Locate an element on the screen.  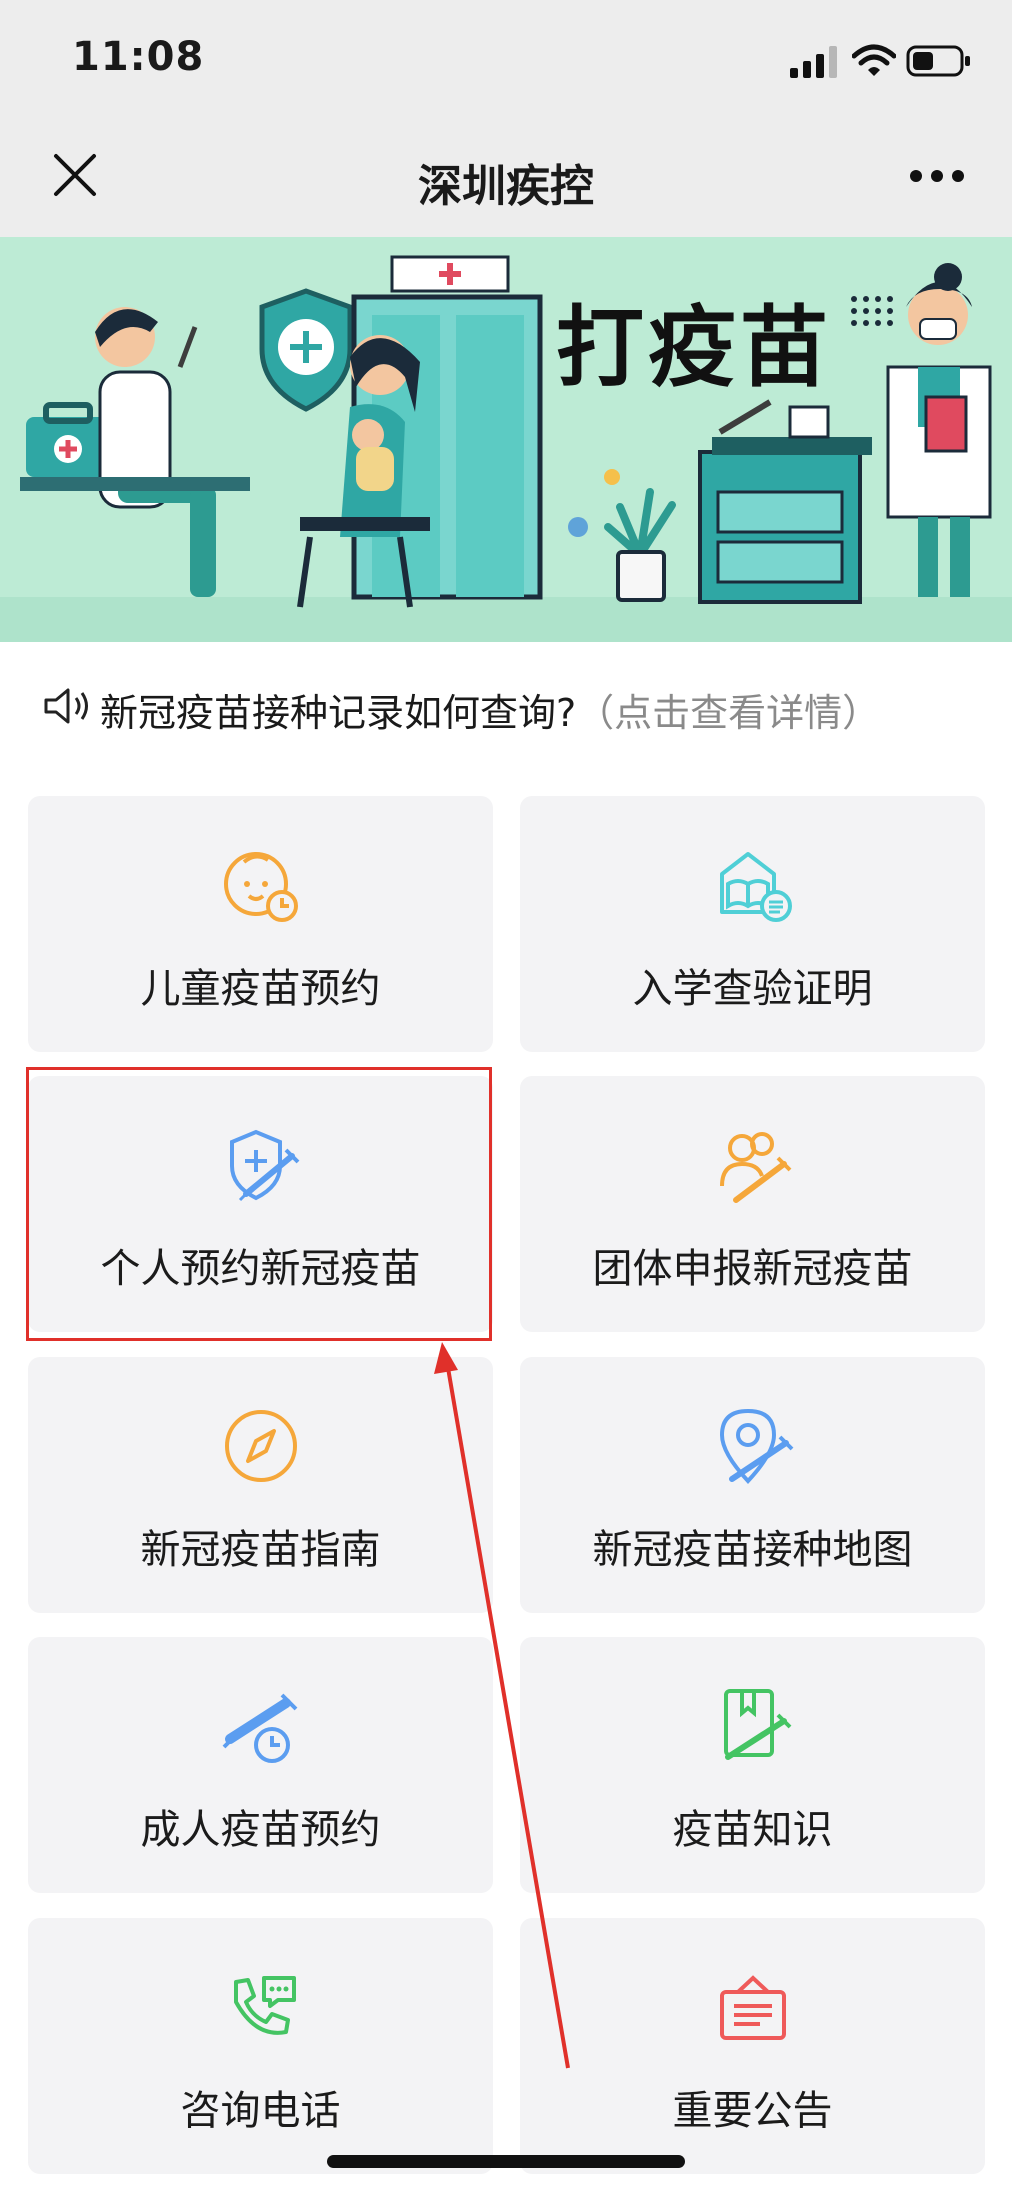
notice-text: 新冠疫苗接种记录如何查询?（点击查看详情） is located at coordinates (490, 709).